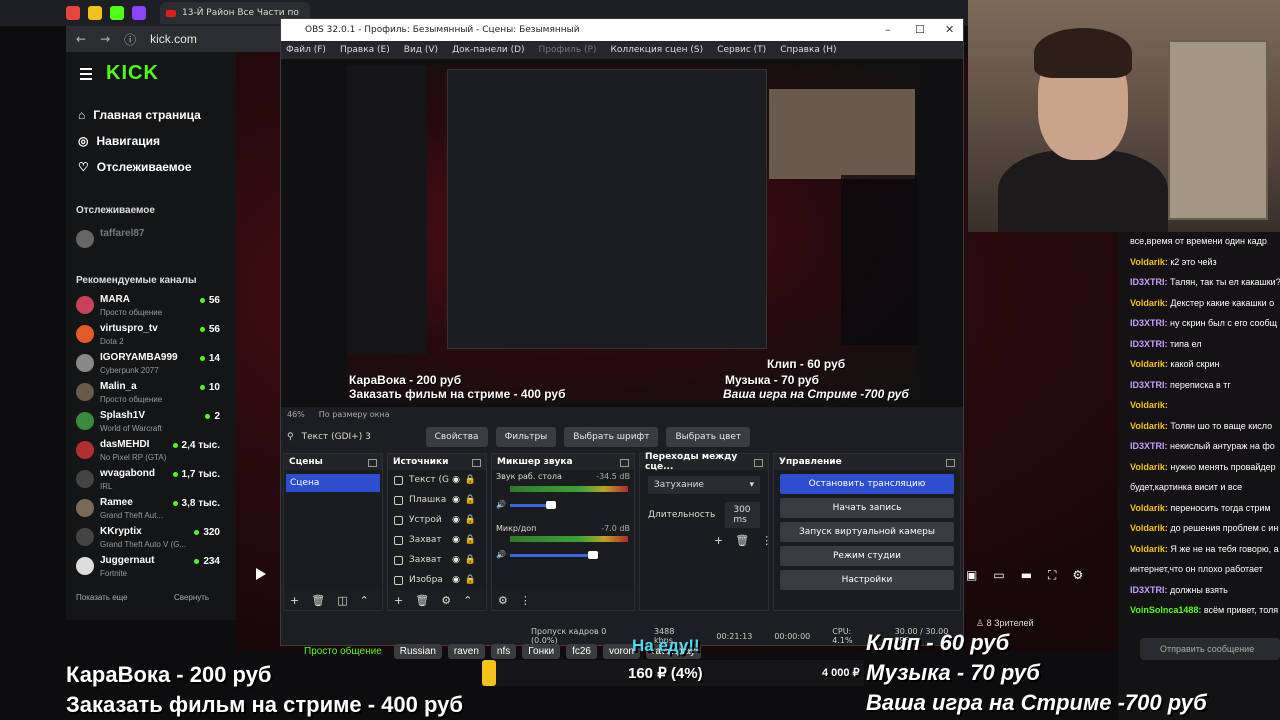 The image size is (1280, 720). What do you see at coordinates (342, 600) in the screenshot?
I see `filter-icon: ◫` at bounding box center [342, 600].